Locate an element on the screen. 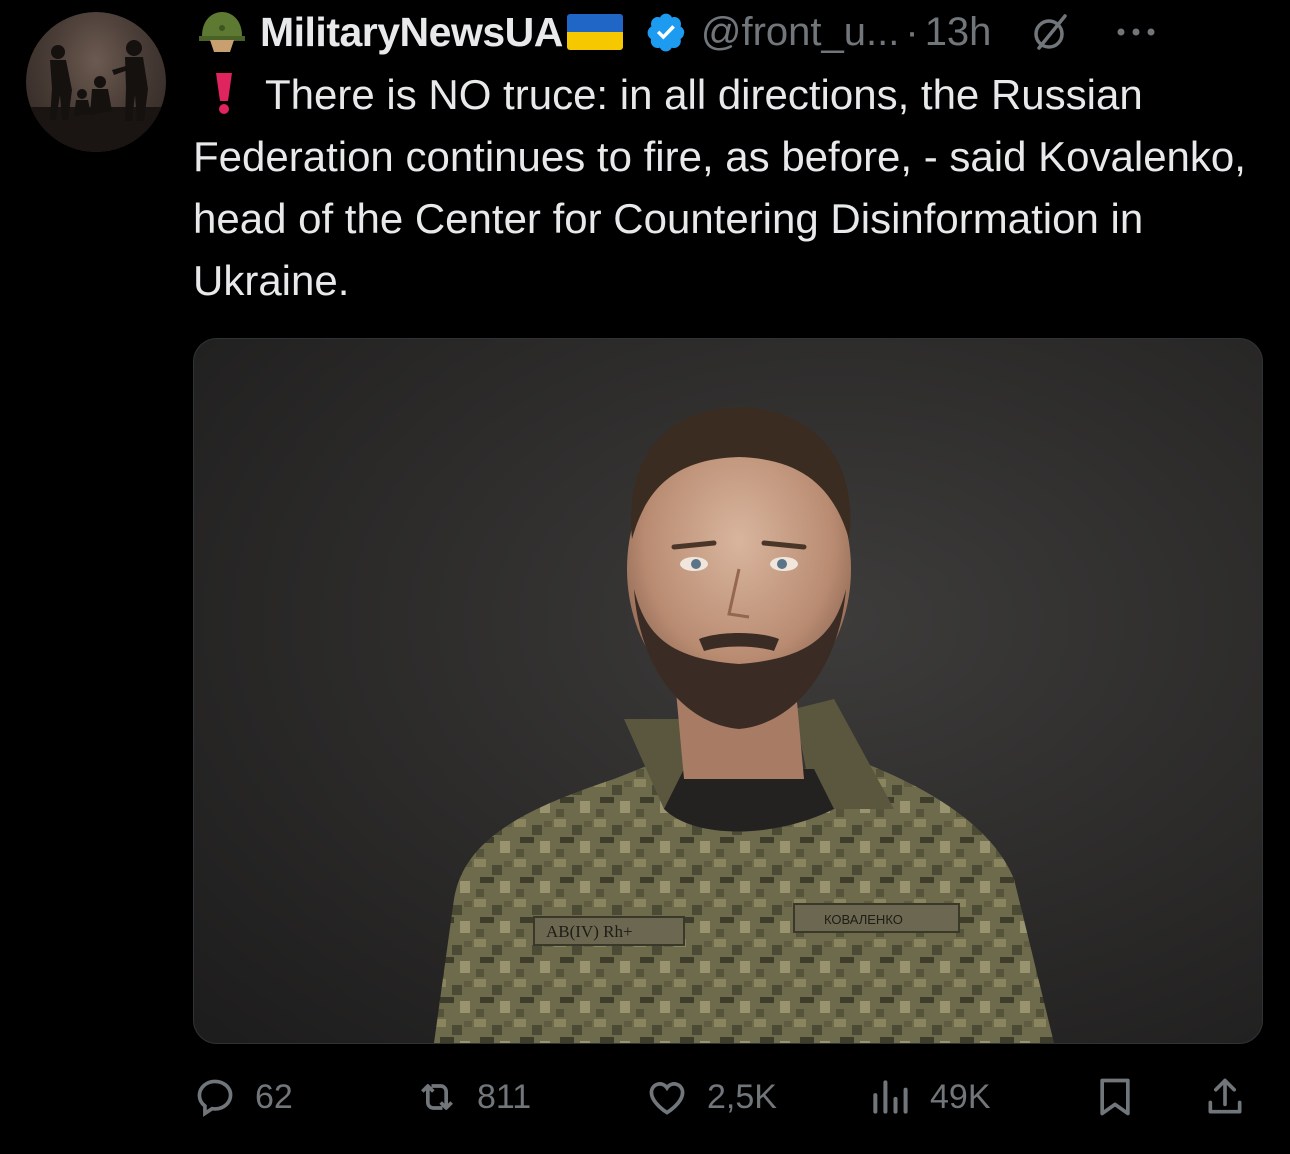 The width and height of the screenshot is (1290, 1154). display-name: MilitaryNewsUA is located at coordinates (411, 32).